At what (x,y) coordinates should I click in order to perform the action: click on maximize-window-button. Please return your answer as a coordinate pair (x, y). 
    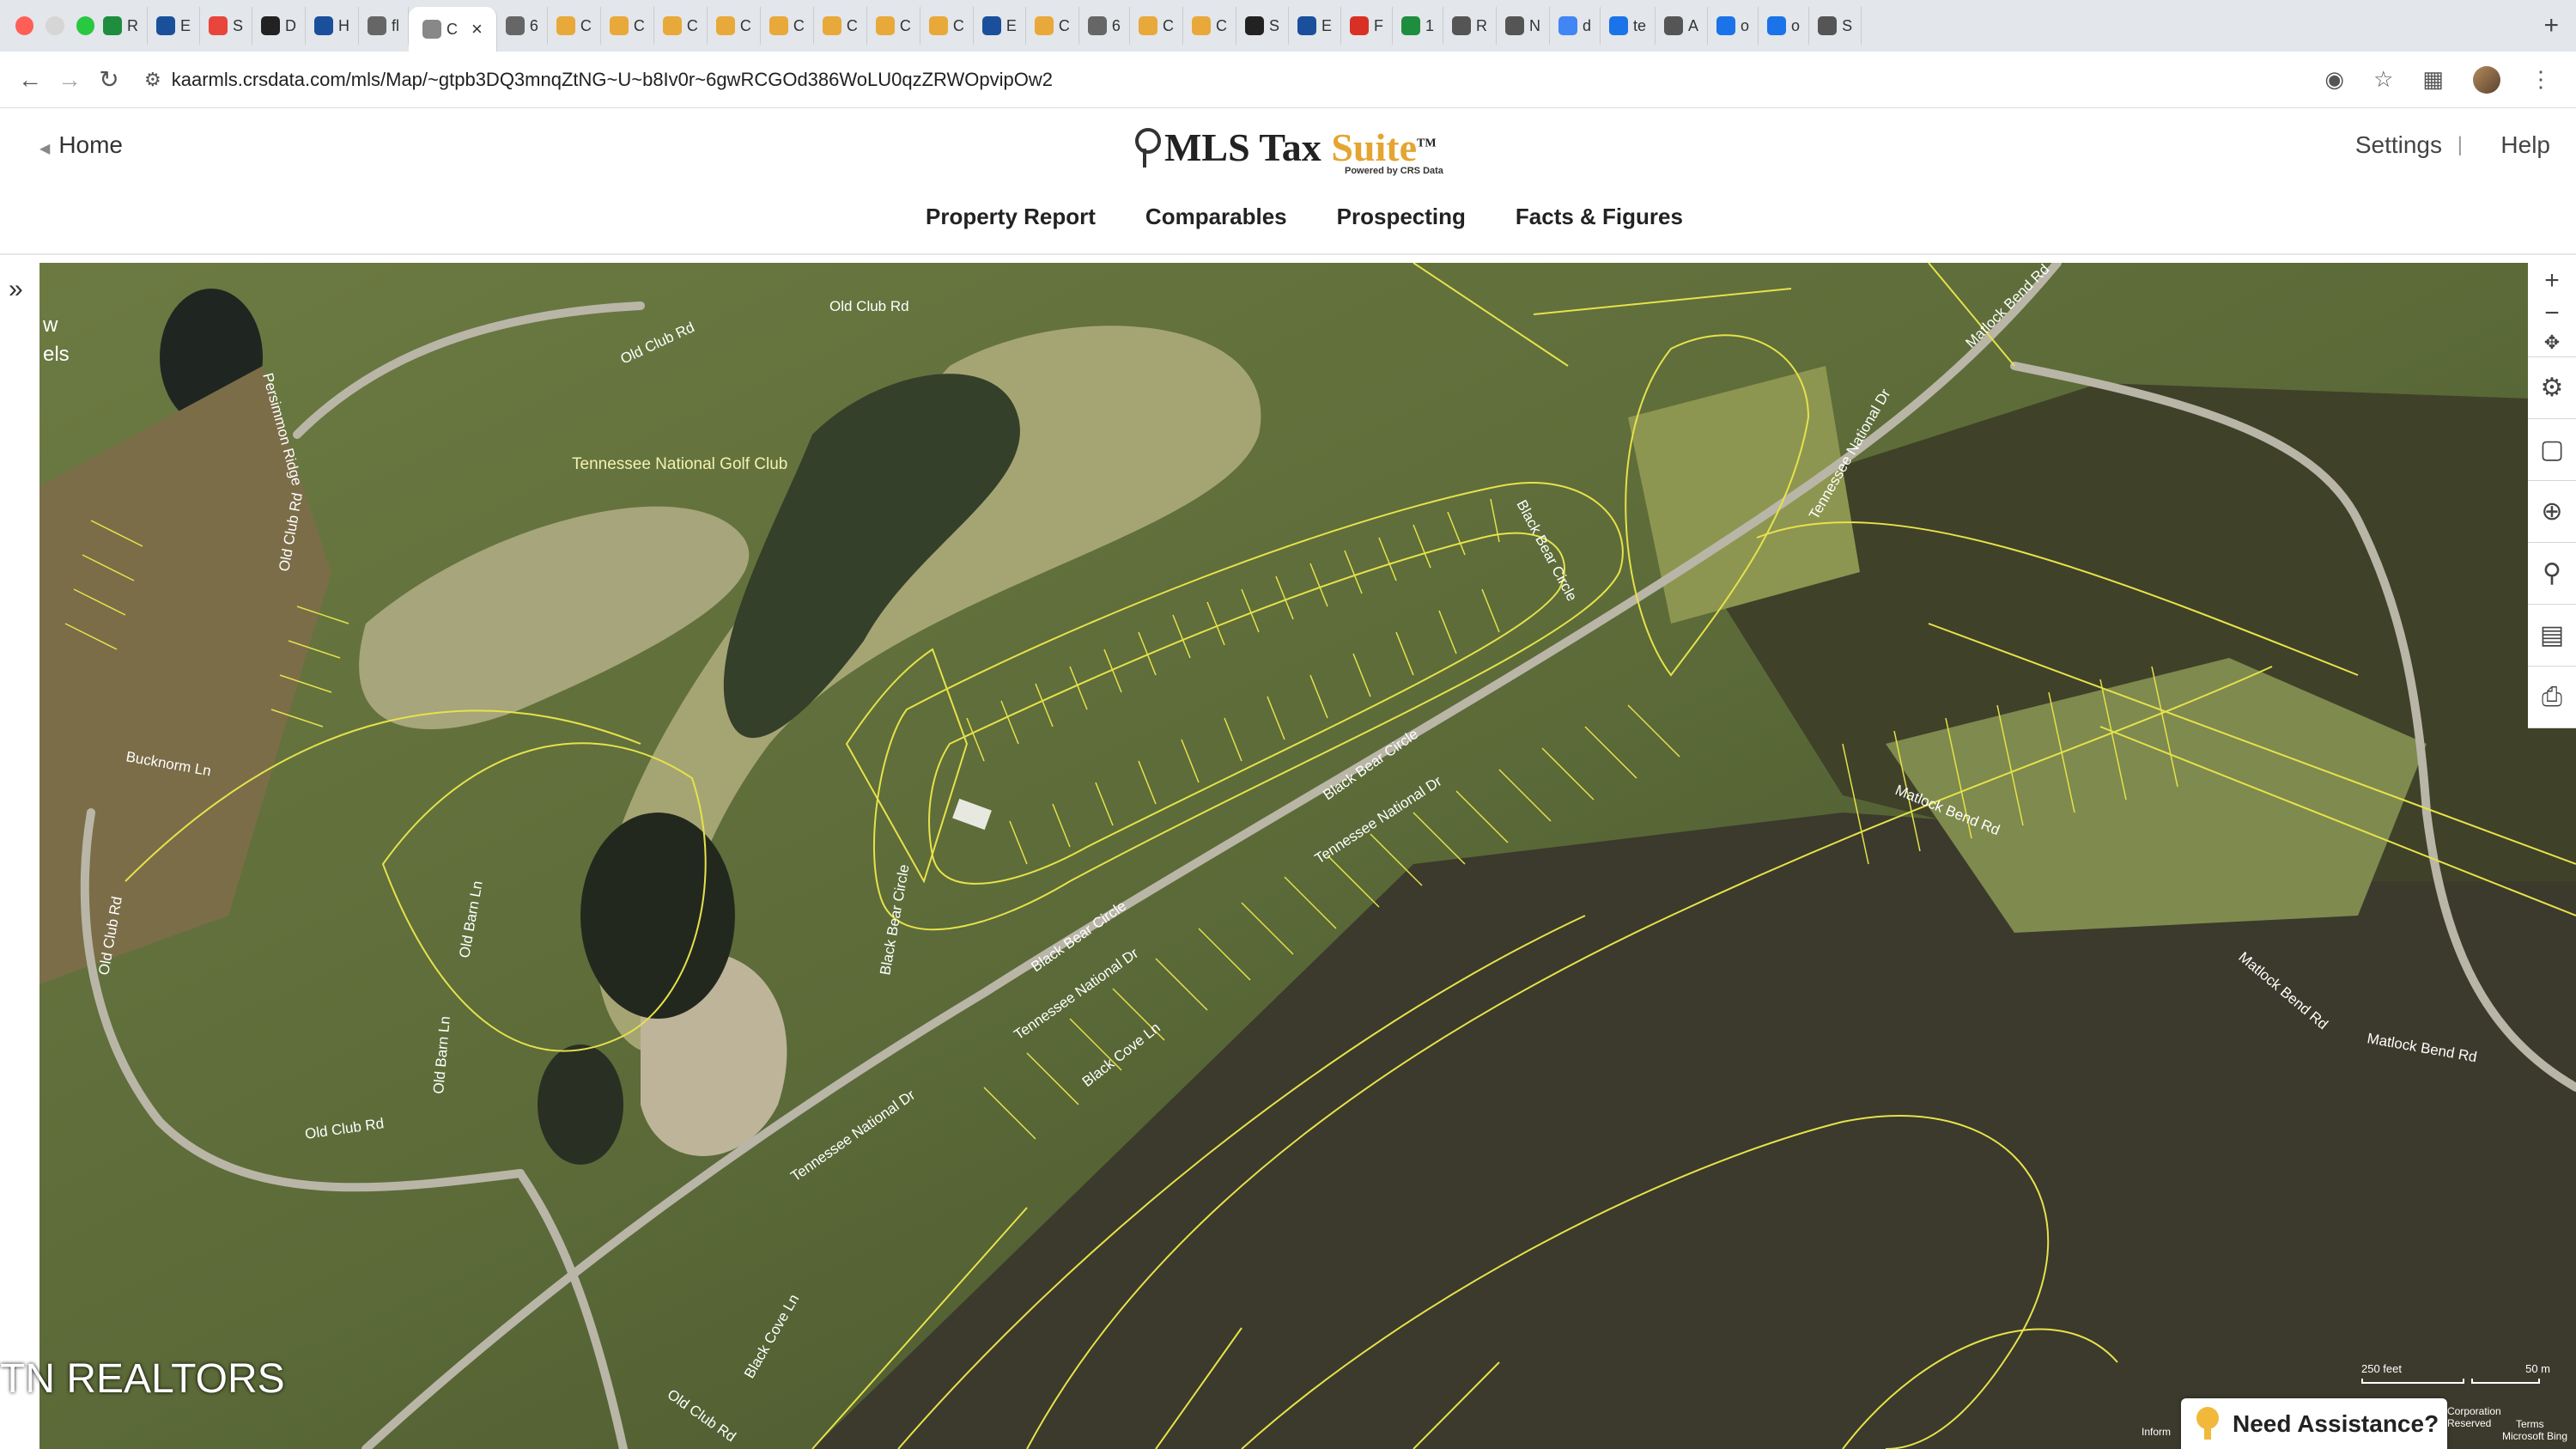
    Looking at the image, I should click on (85, 25).